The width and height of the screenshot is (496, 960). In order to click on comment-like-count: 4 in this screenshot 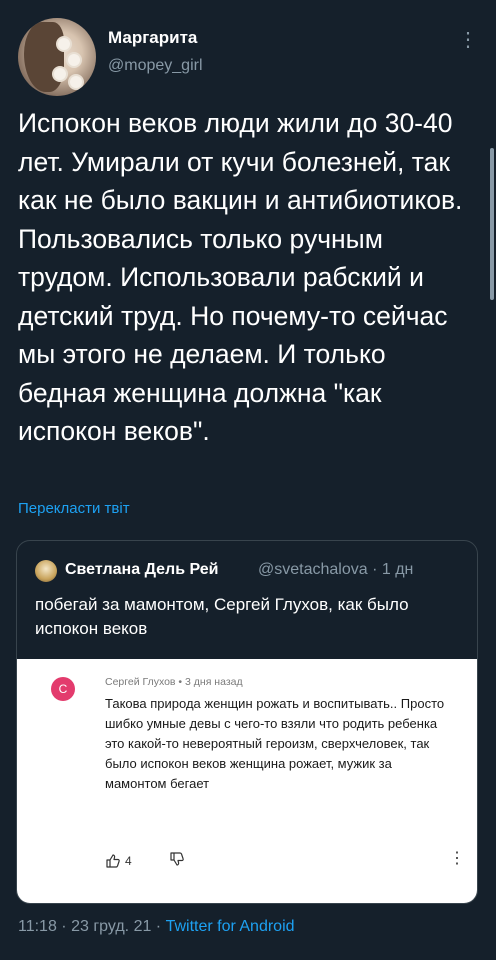, I will do `click(128, 861)`.